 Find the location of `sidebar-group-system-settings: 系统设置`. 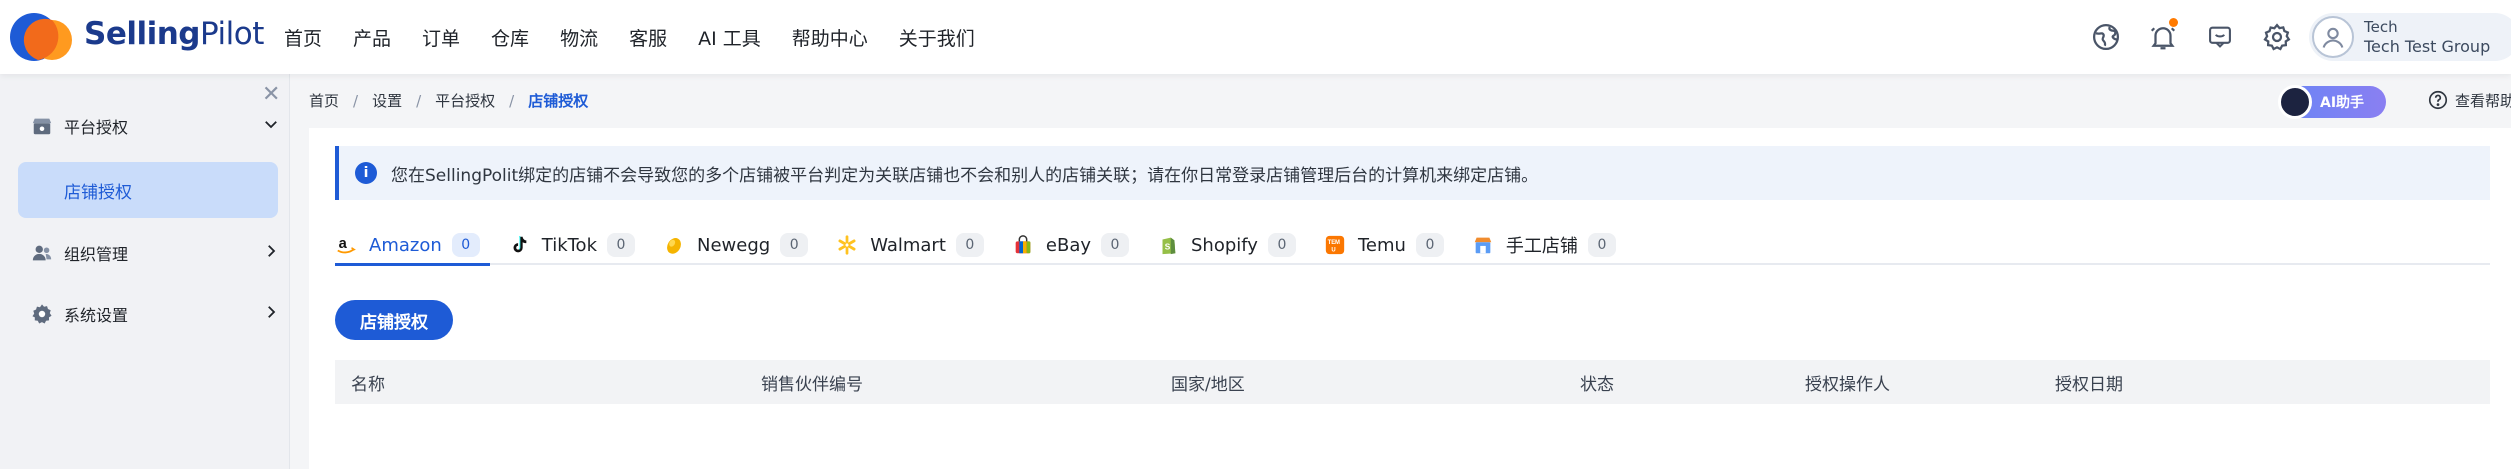

sidebar-group-system-settings: 系统设置 is located at coordinates (155, 314).